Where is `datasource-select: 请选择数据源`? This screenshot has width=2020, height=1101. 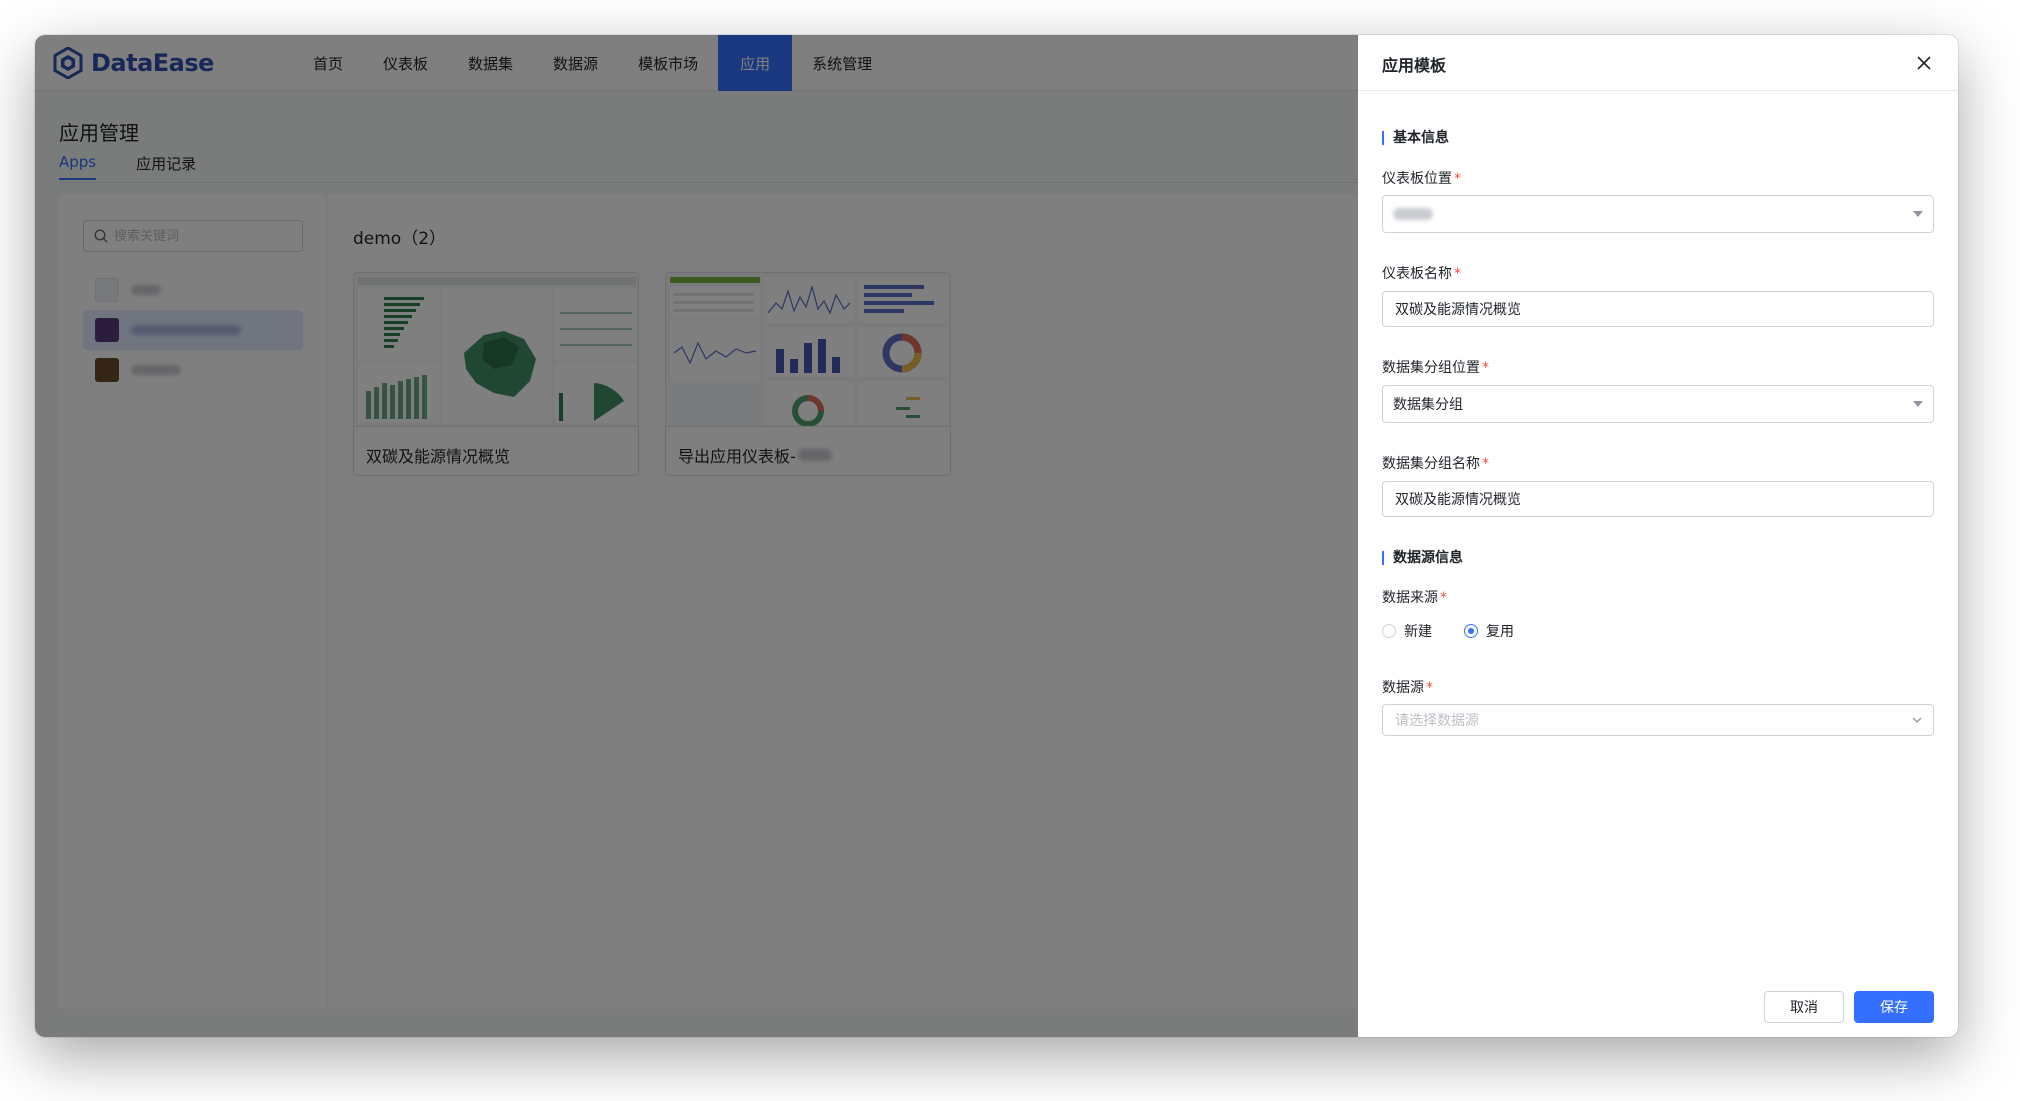
datasource-select: 请选择数据源 is located at coordinates (1658, 720).